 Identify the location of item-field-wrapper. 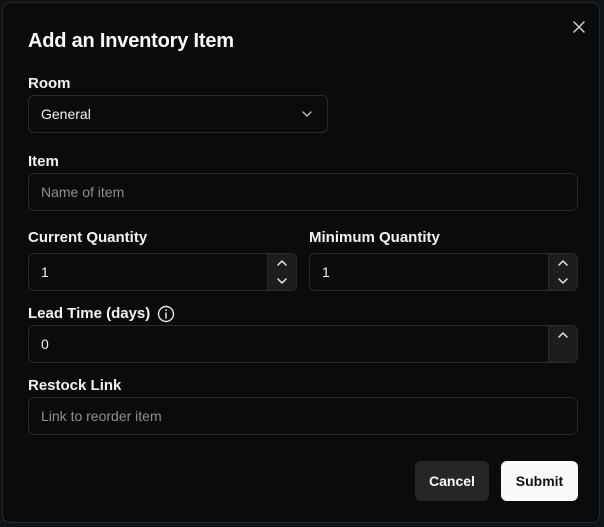
(303, 192).